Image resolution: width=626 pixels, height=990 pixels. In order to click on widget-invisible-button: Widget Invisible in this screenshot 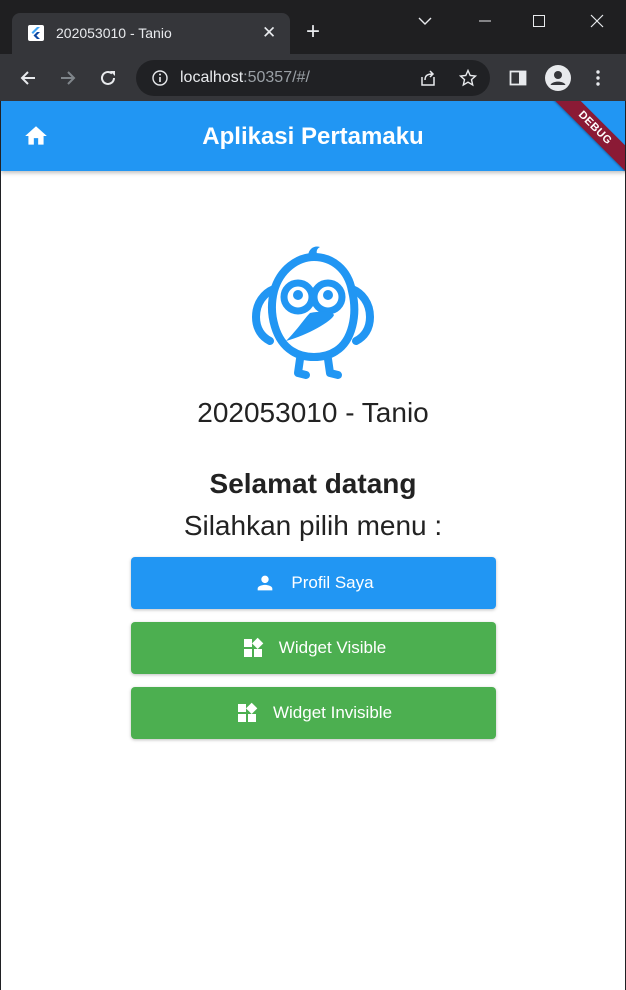, I will do `click(313, 713)`.